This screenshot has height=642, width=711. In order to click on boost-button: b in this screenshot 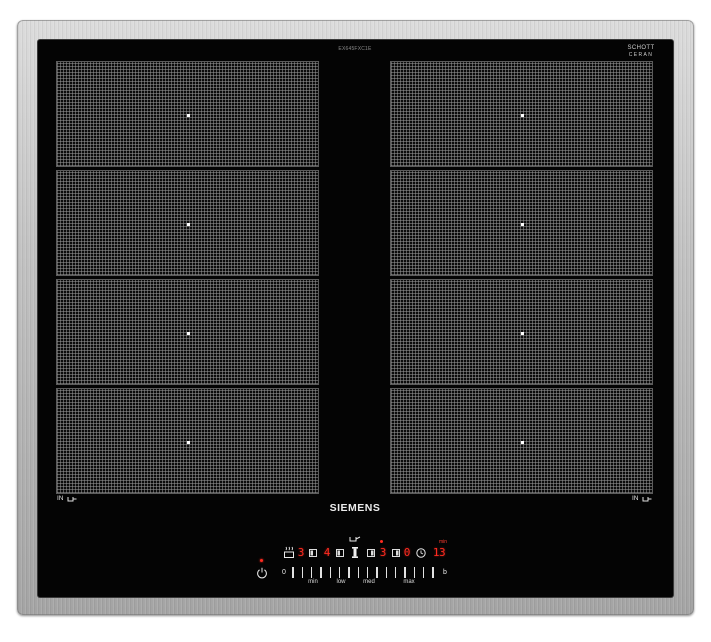, I will do `click(445, 573)`.